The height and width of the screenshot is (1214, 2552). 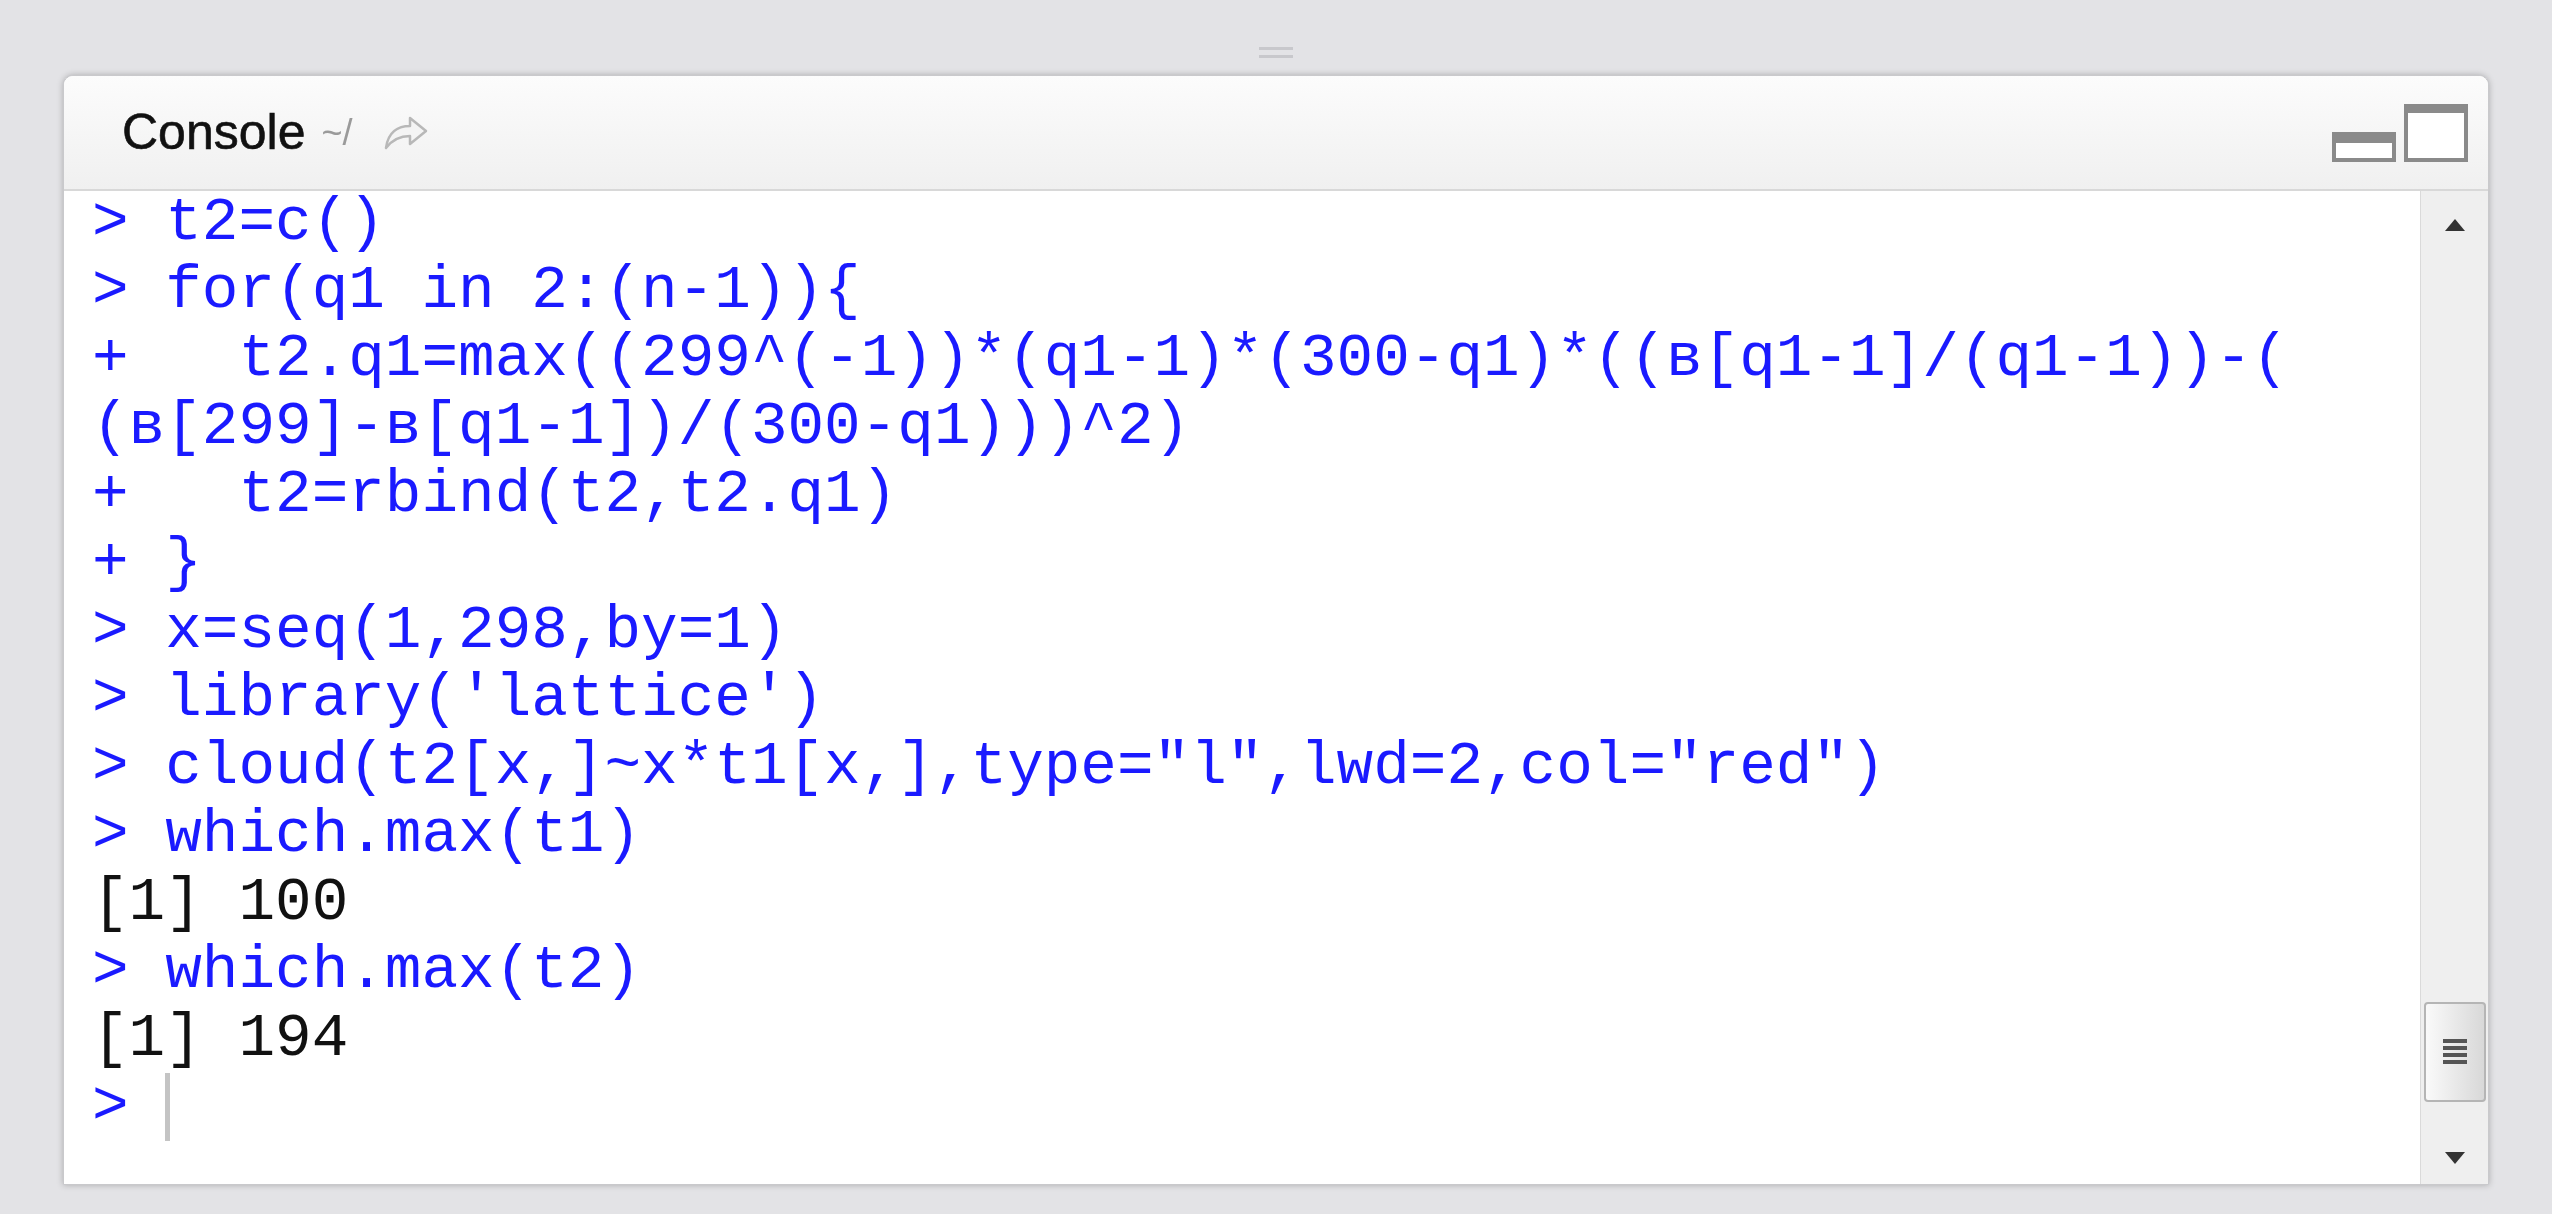 I want to click on scrollbar, so click(x=2454, y=687).